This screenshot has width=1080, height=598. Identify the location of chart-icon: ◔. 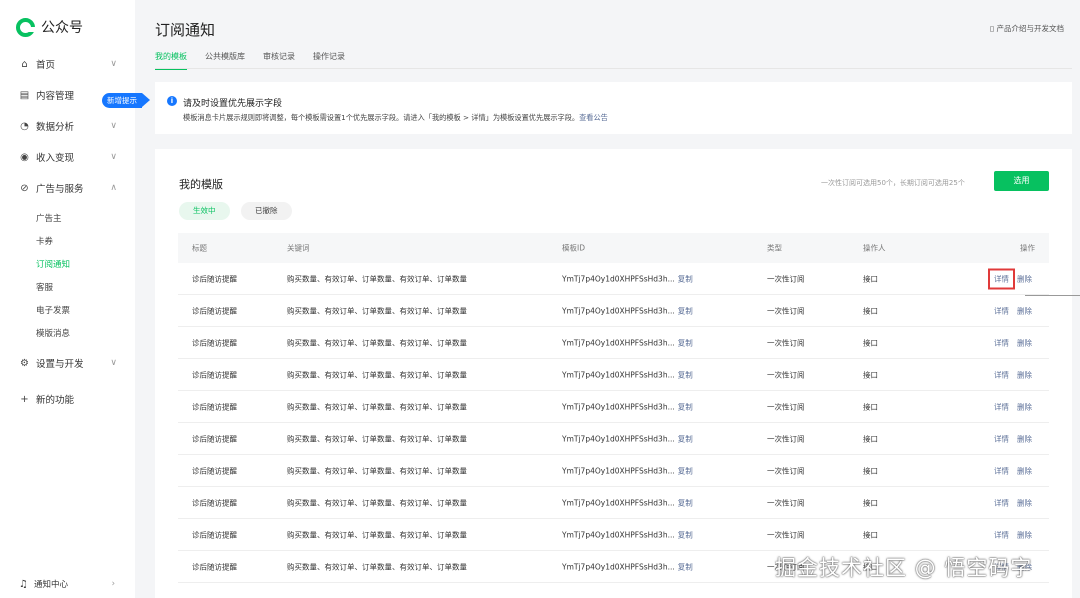
(24, 126).